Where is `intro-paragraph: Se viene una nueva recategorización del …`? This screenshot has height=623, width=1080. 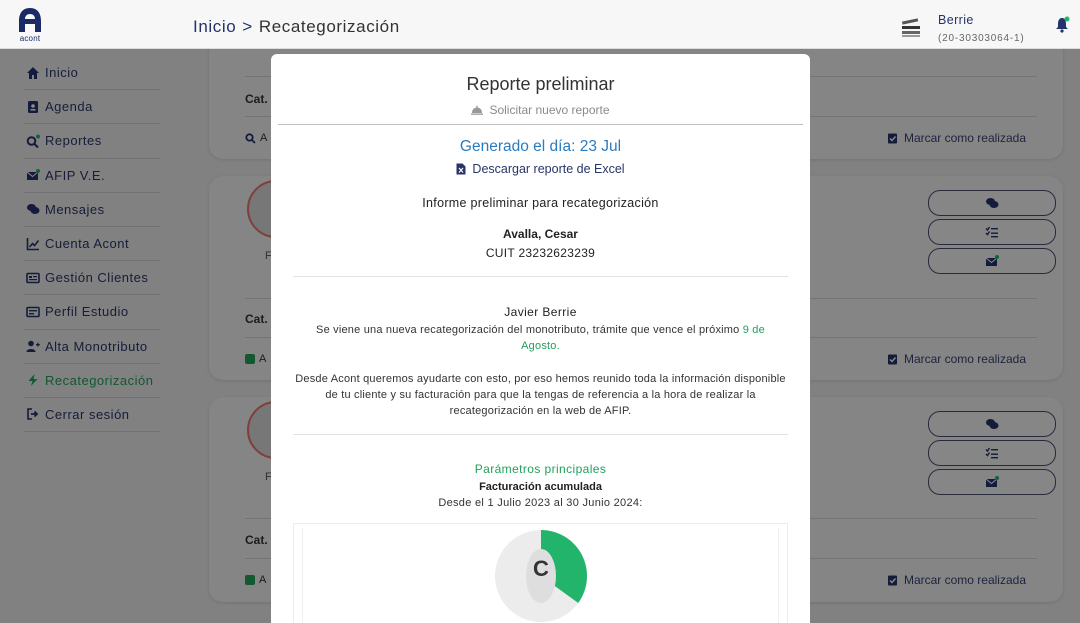 intro-paragraph: Se viene una nueva recategorización del … is located at coordinates (540, 338).